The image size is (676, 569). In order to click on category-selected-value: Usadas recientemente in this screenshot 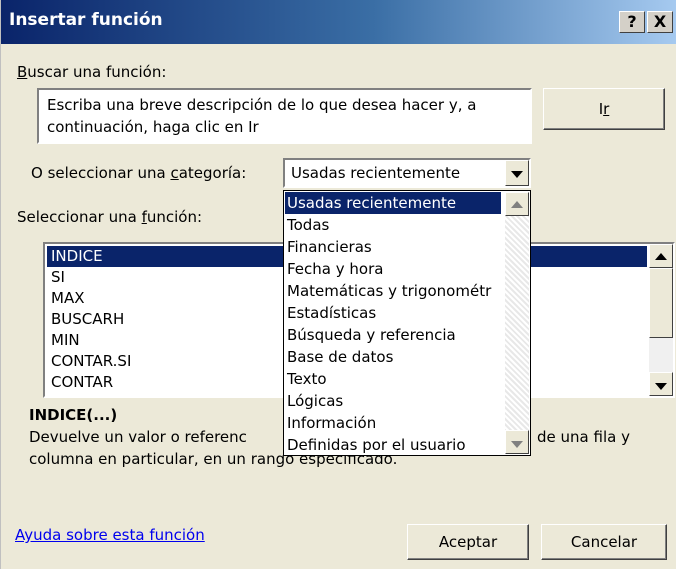, I will do `click(376, 173)`.